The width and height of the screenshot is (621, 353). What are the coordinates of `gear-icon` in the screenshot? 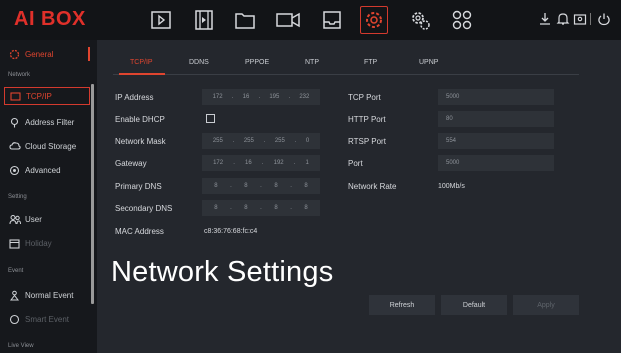 It's located at (14, 54).